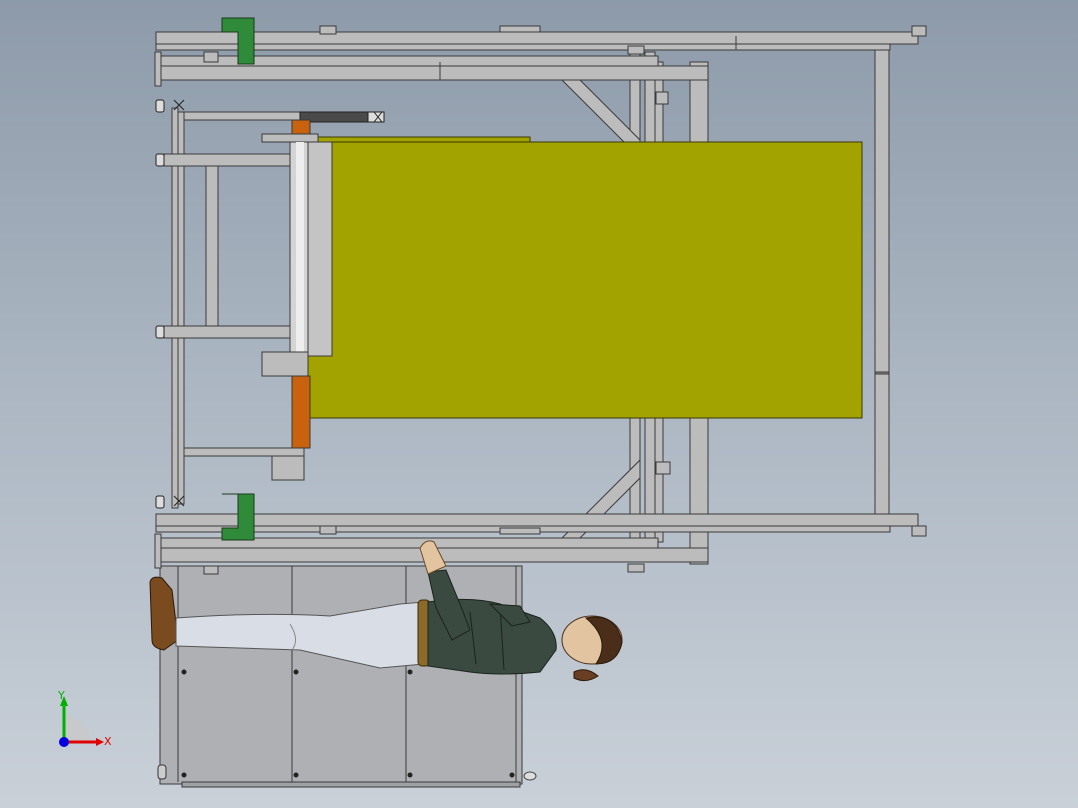  Describe the element at coordinates (540, 56) in the screenshot. I see `top-rail-assembly` at that location.